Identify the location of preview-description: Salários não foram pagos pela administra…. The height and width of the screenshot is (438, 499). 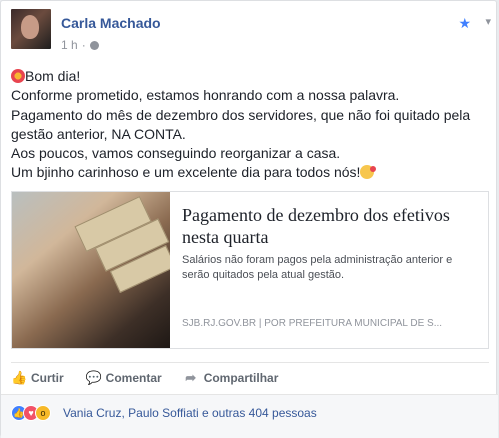
(317, 267).